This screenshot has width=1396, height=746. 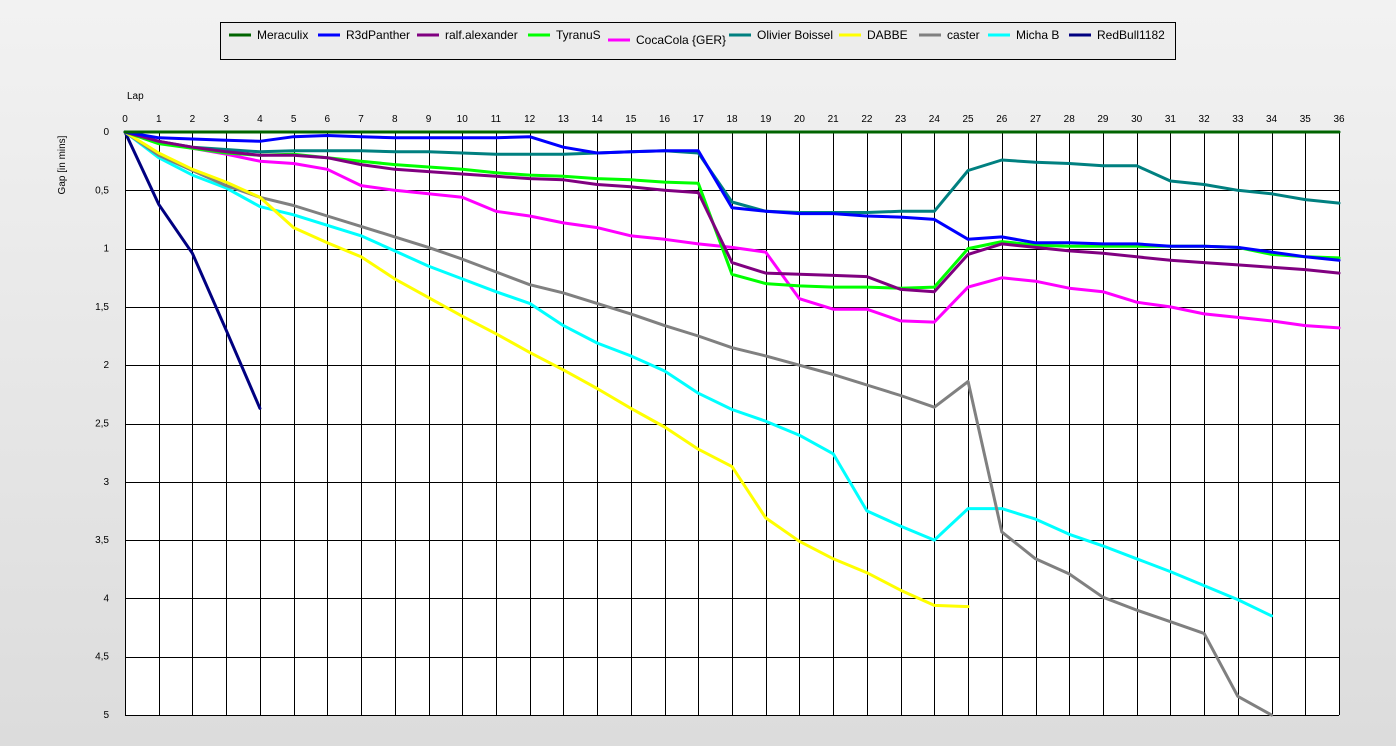 I want to click on x-tick-label: 17, so click(x=699, y=119).